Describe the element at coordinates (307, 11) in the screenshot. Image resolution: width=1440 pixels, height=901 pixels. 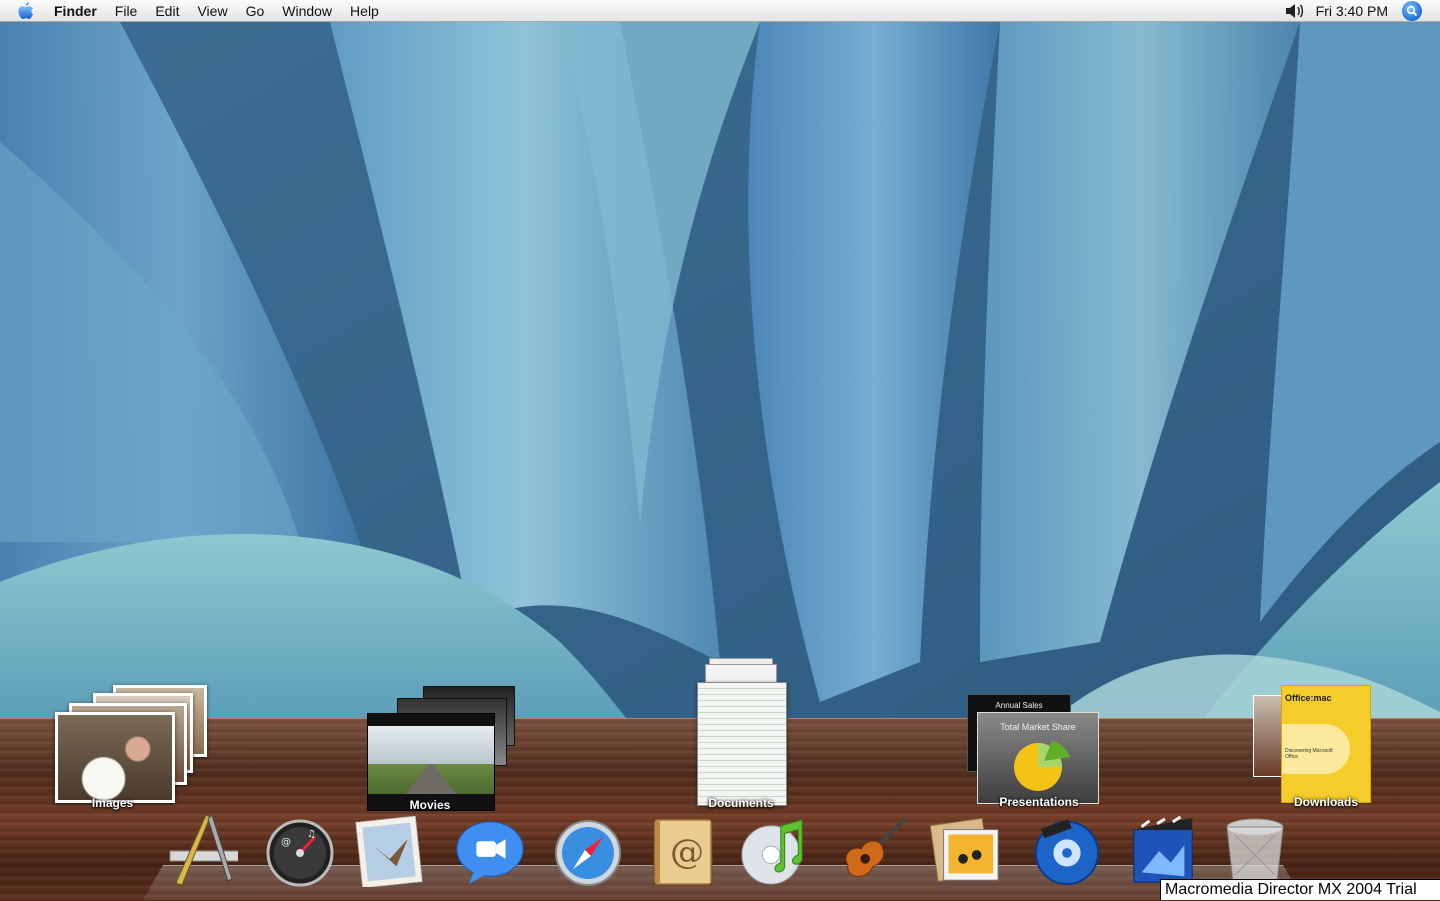
I see `menu-window: Window` at that location.